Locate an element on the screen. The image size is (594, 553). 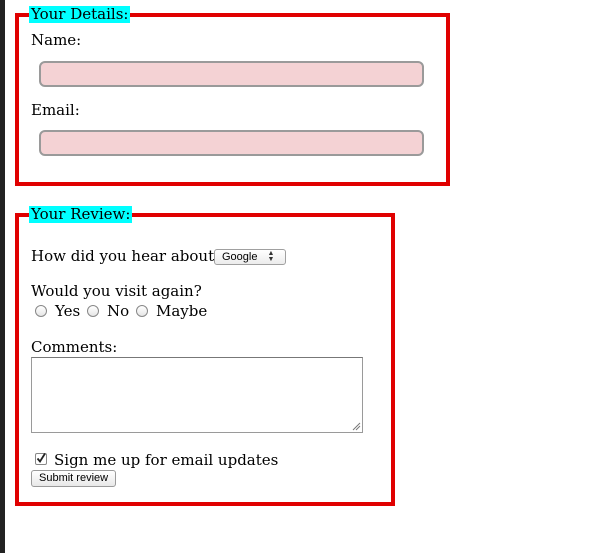
name-input is located at coordinates (231, 74).